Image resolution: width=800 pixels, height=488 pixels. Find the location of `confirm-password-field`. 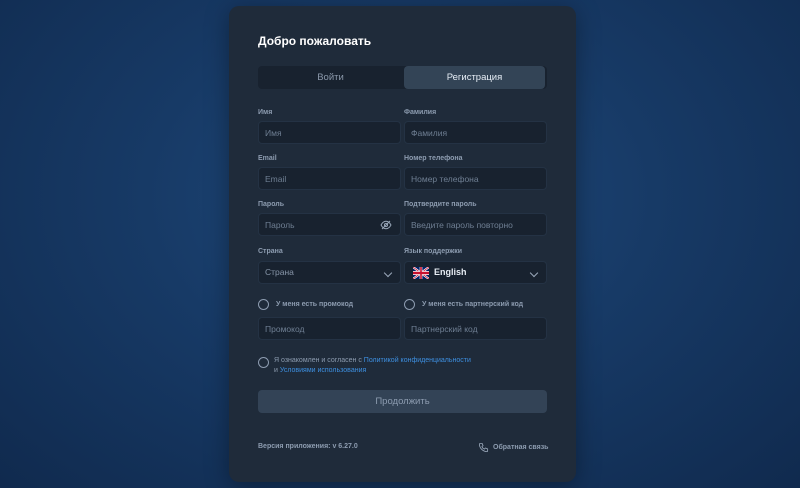

confirm-password-field is located at coordinates (475, 224).